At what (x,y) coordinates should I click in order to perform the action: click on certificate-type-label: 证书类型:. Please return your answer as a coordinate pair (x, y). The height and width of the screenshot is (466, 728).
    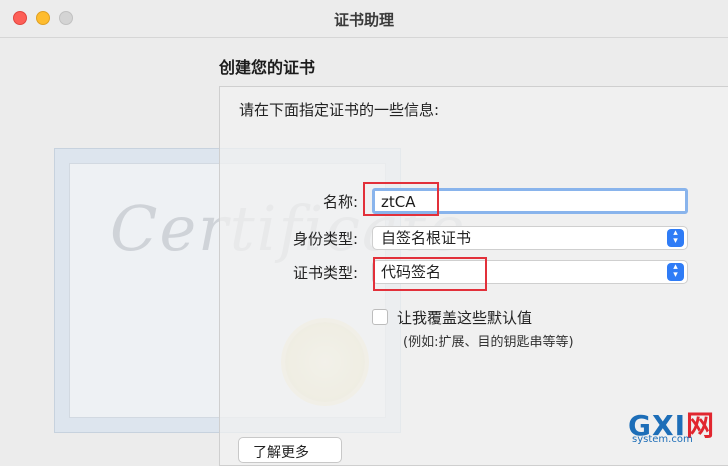
    Looking at the image, I should click on (325, 273).